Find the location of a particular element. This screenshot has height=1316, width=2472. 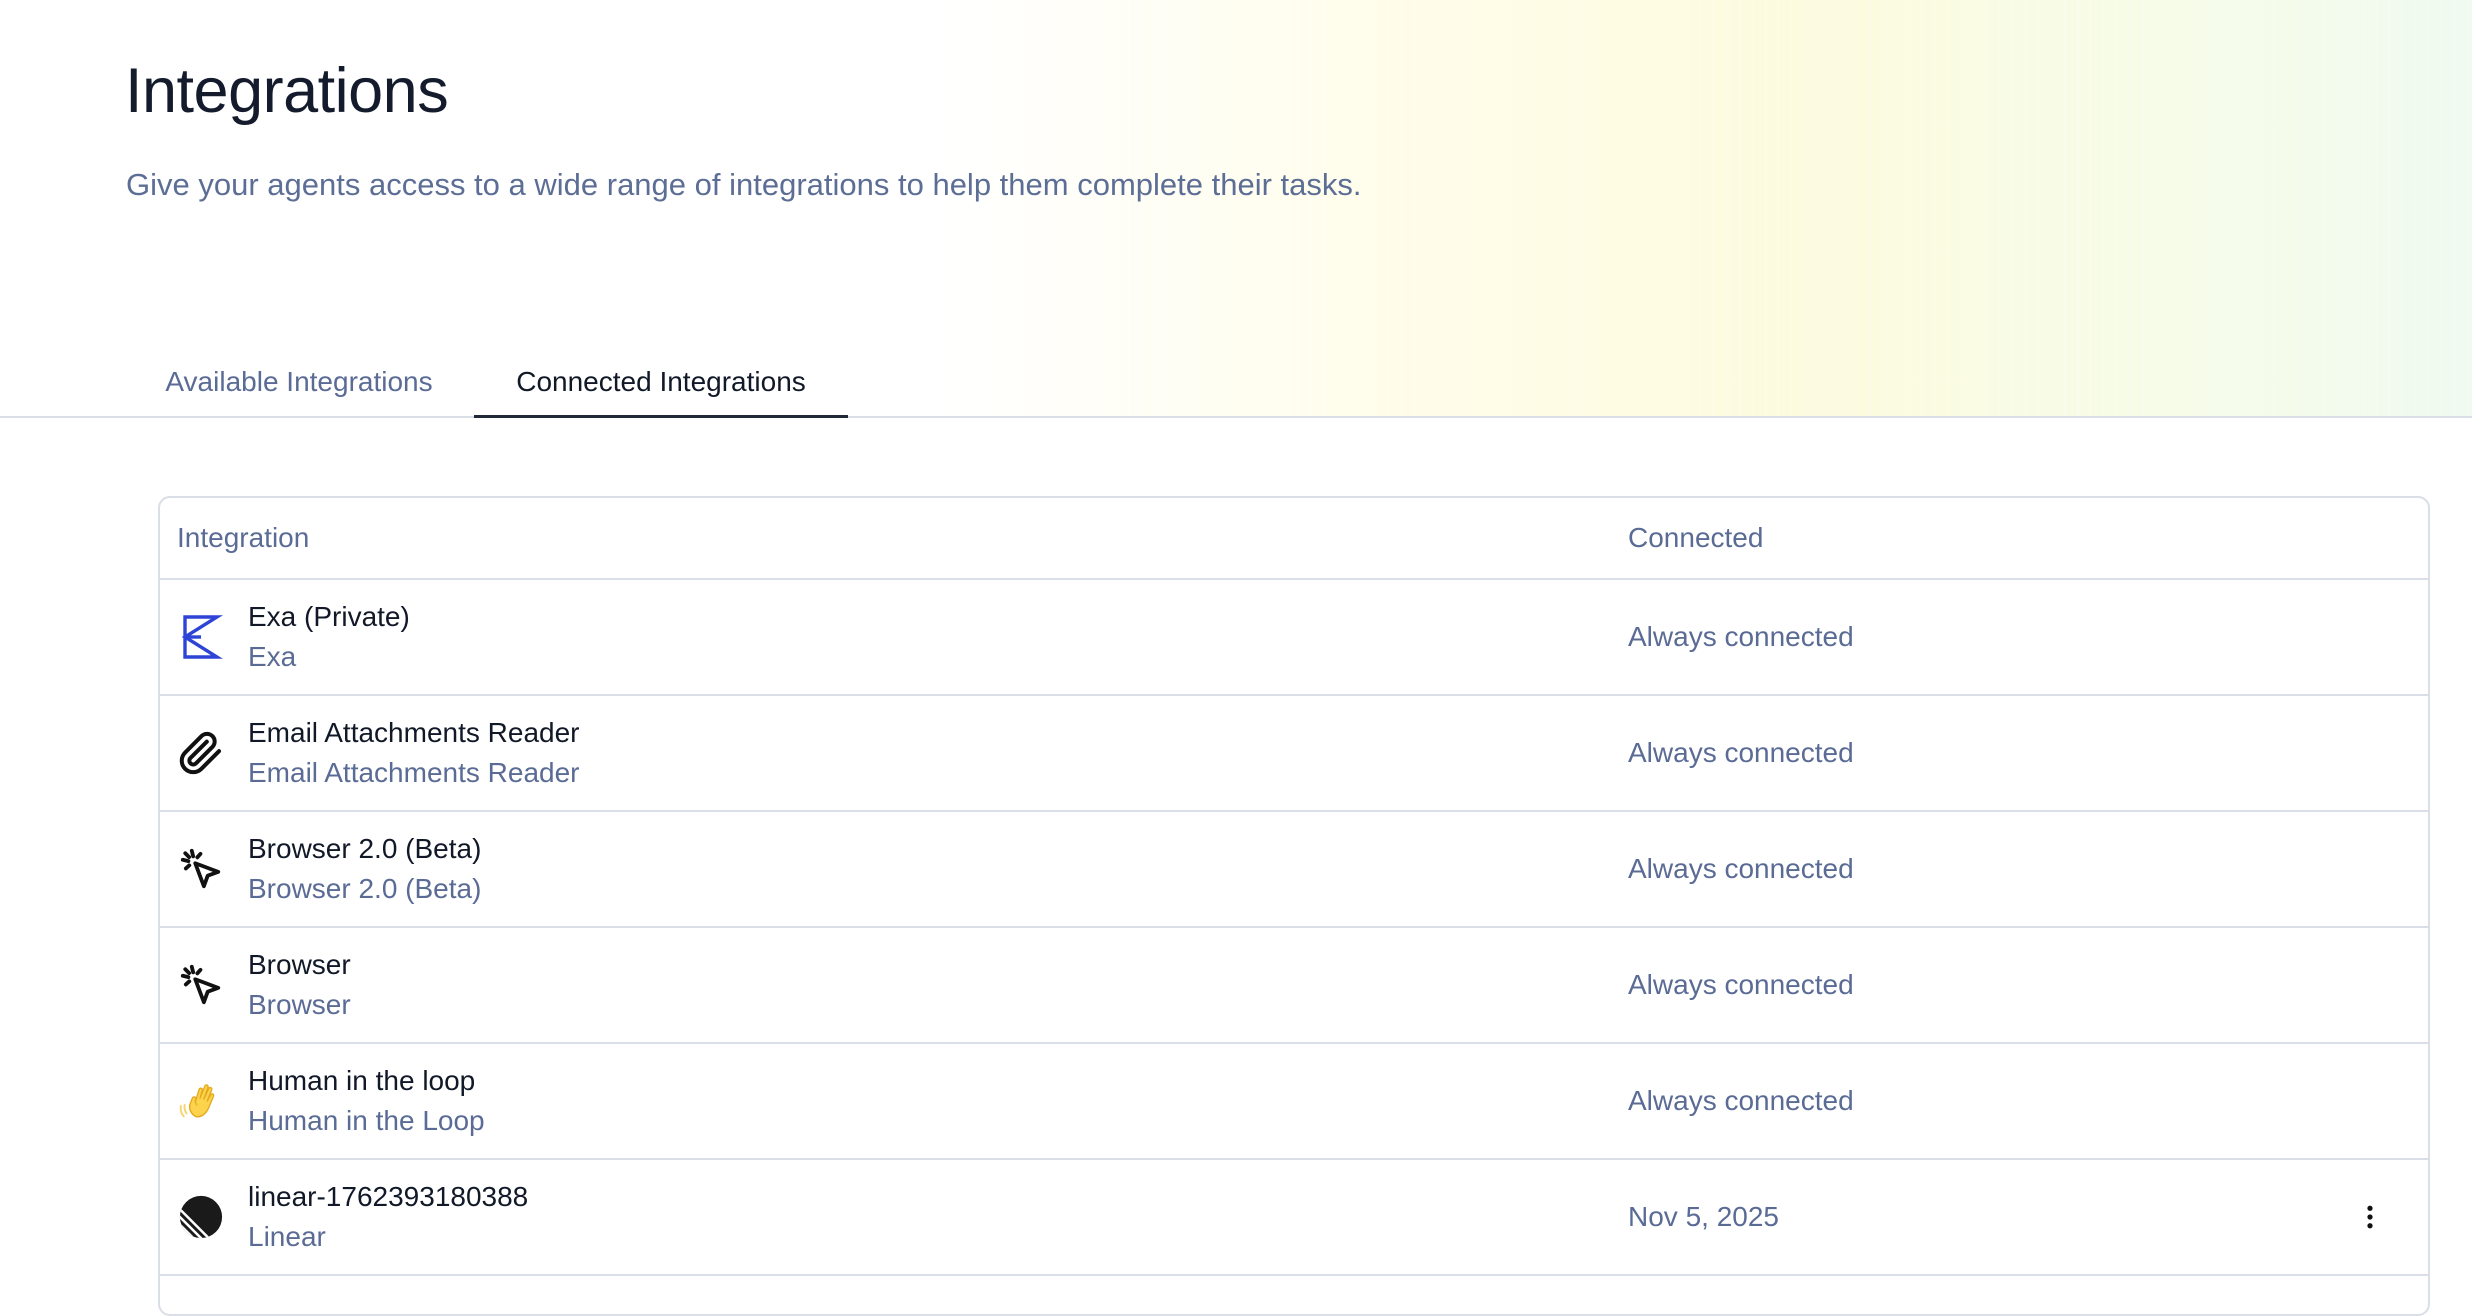

integration-provider: Browser 2.0 (Beta) is located at coordinates (365, 888).